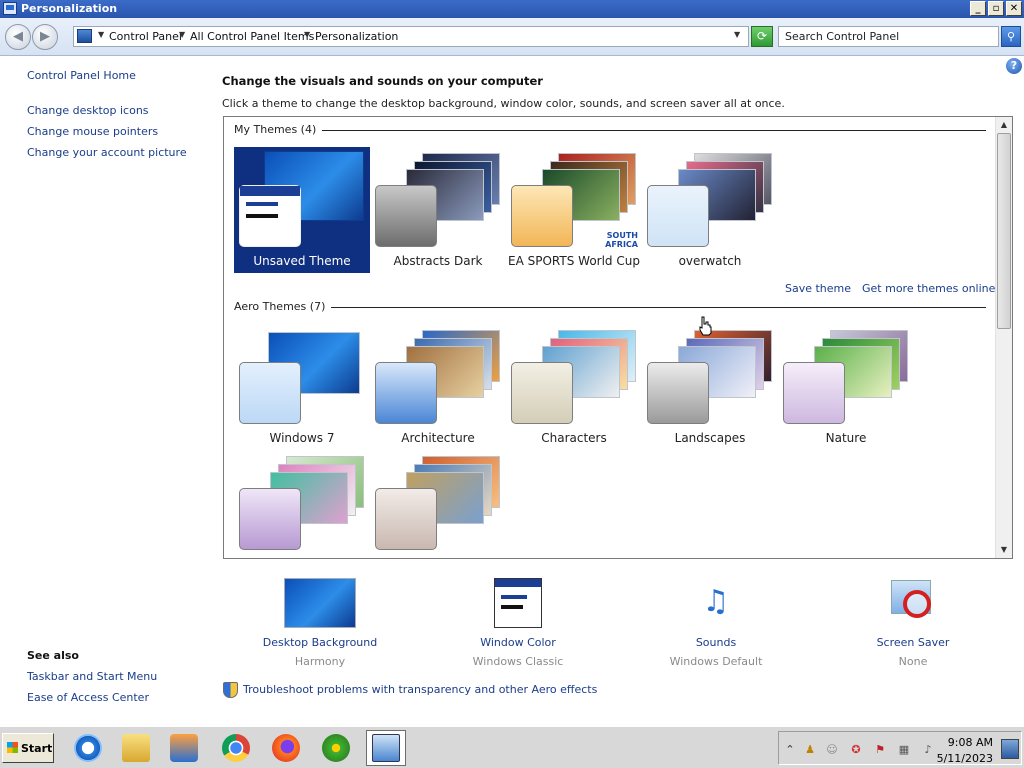 Image resolution: width=1024 pixels, height=768 pixels. I want to click on search-input: Search Control Panel, so click(888, 36).